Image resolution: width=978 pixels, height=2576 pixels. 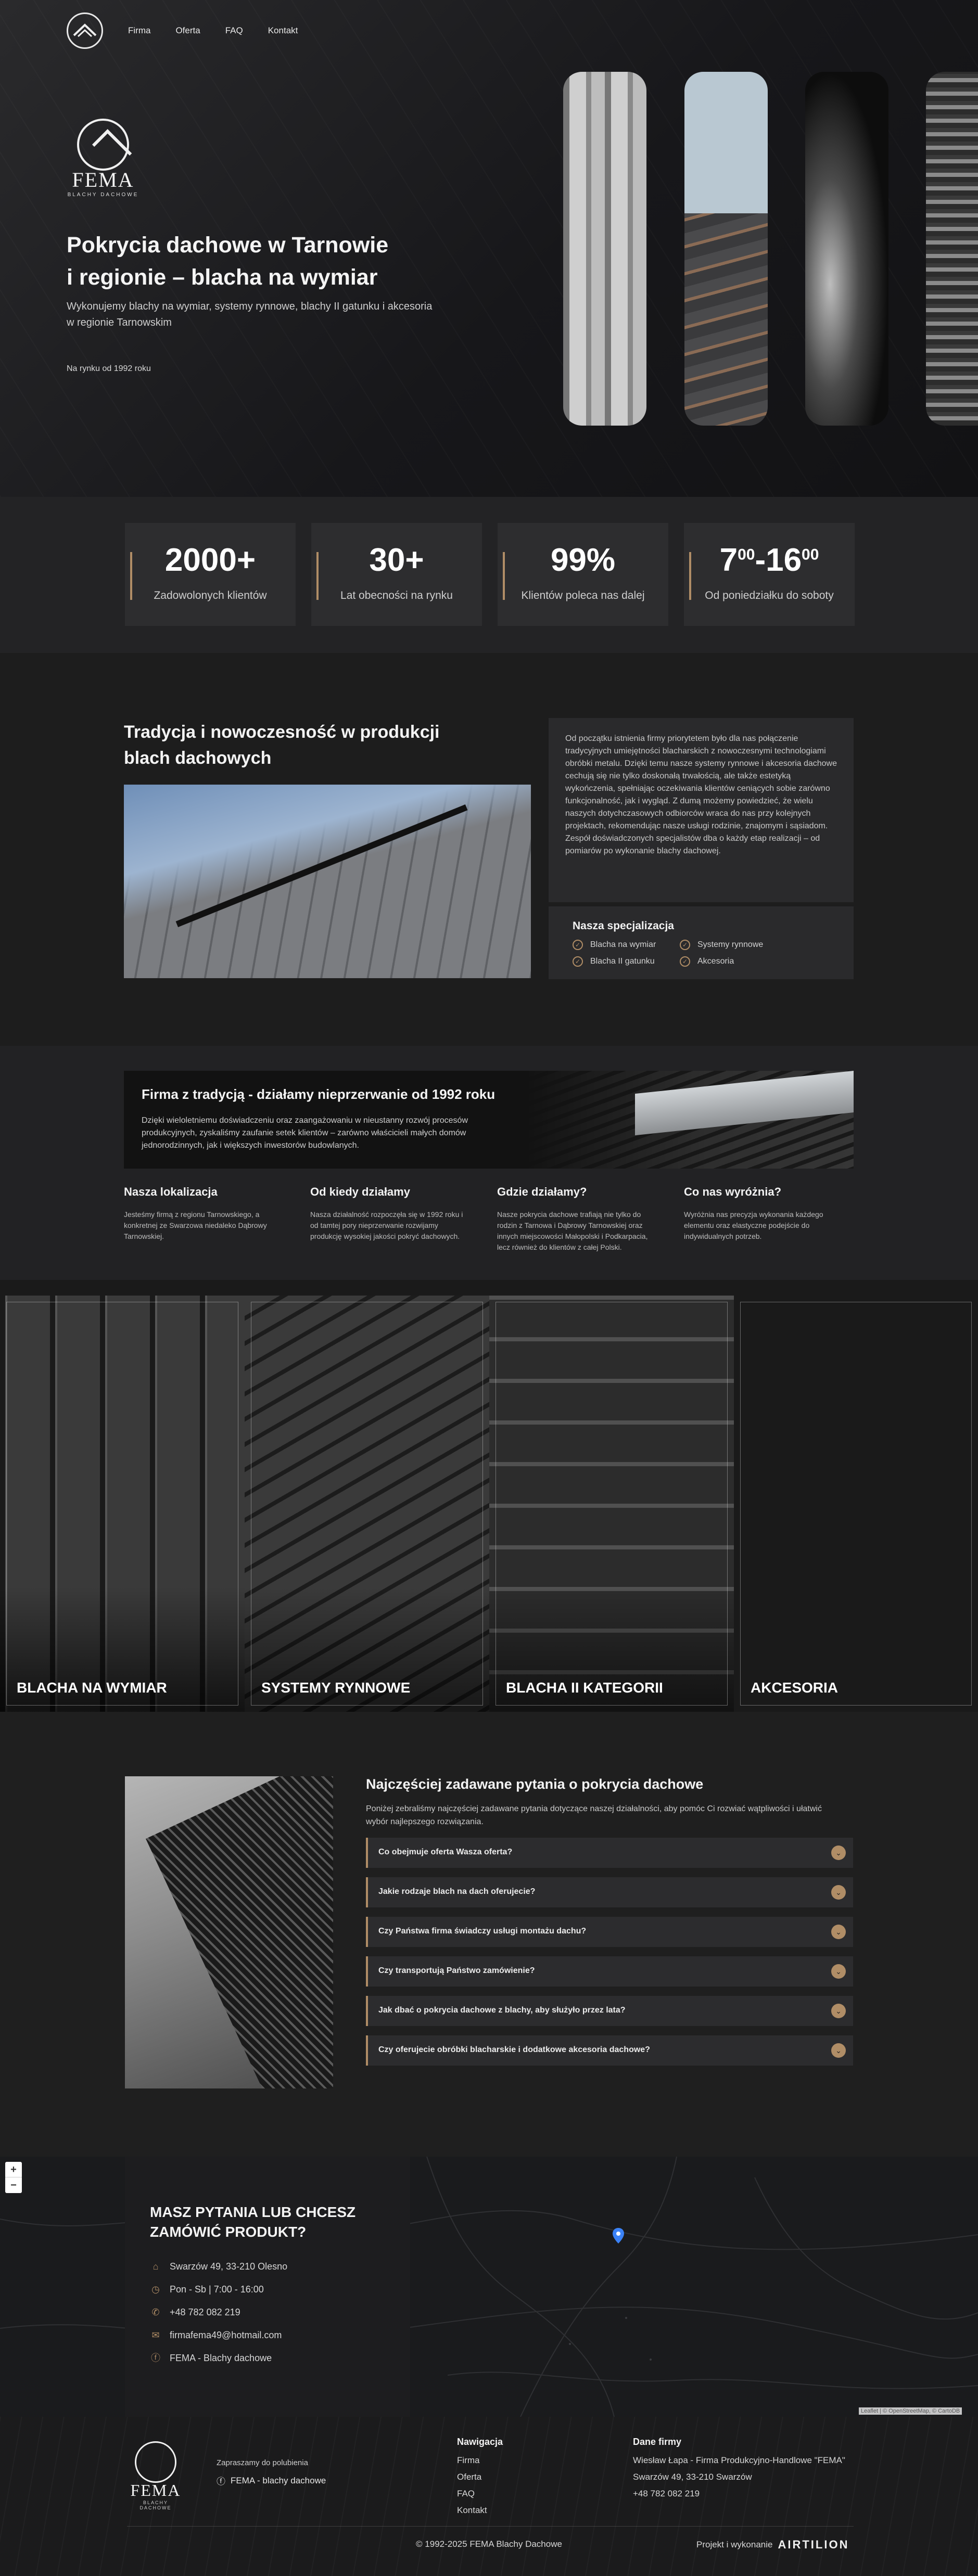 What do you see at coordinates (155, 2290) in the screenshot?
I see `clock-icon: ◷` at bounding box center [155, 2290].